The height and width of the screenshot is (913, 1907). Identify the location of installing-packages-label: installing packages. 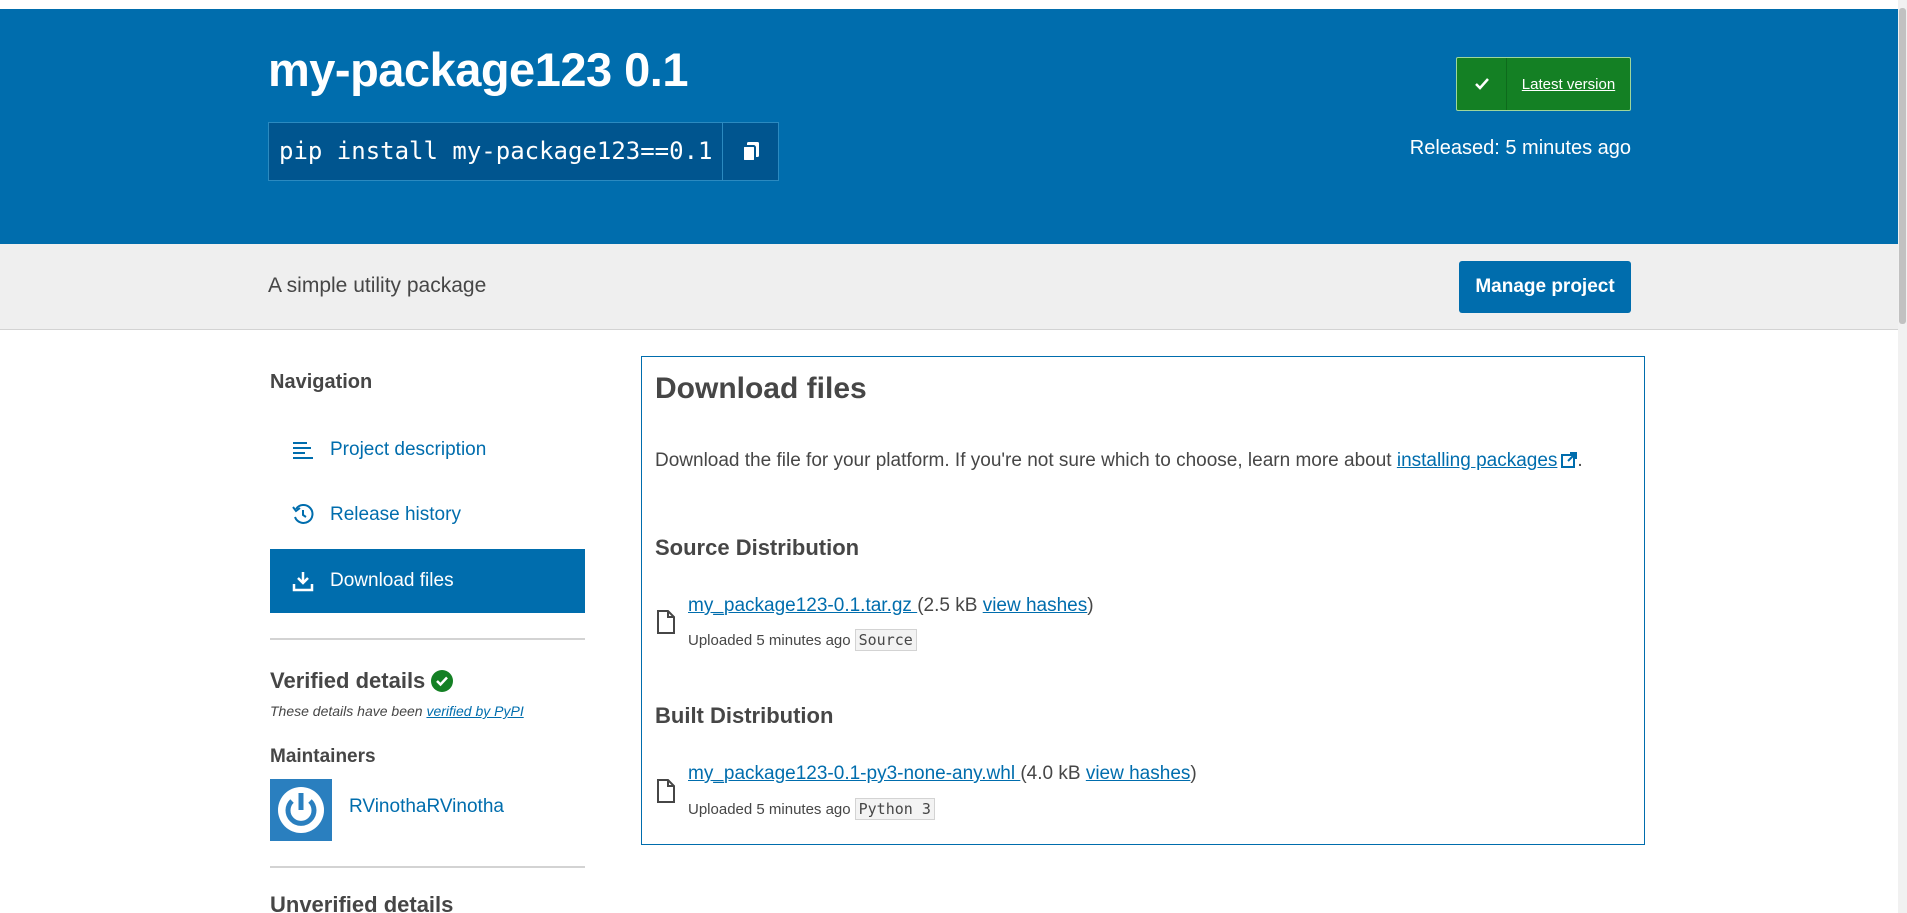
(1477, 460).